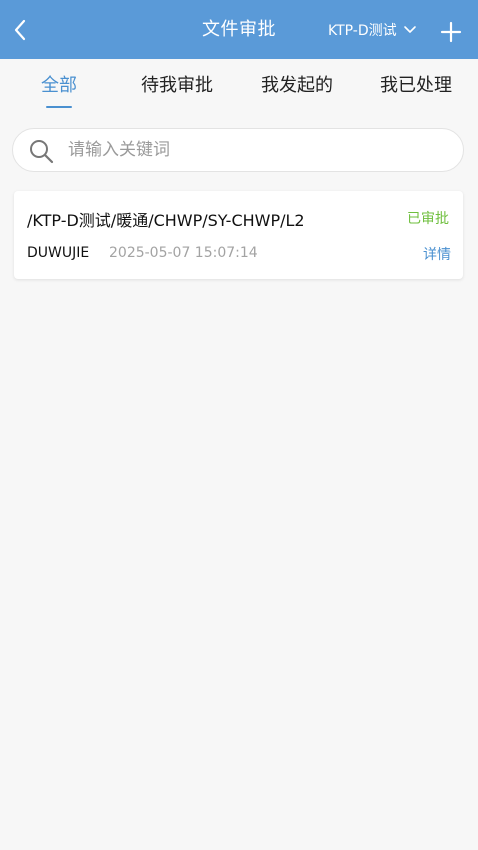 This screenshot has width=478, height=850. What do you see at coordinates (410, 30) in the screenshot?
I see `chevron-down-icon` at bounding box center [410, 30].